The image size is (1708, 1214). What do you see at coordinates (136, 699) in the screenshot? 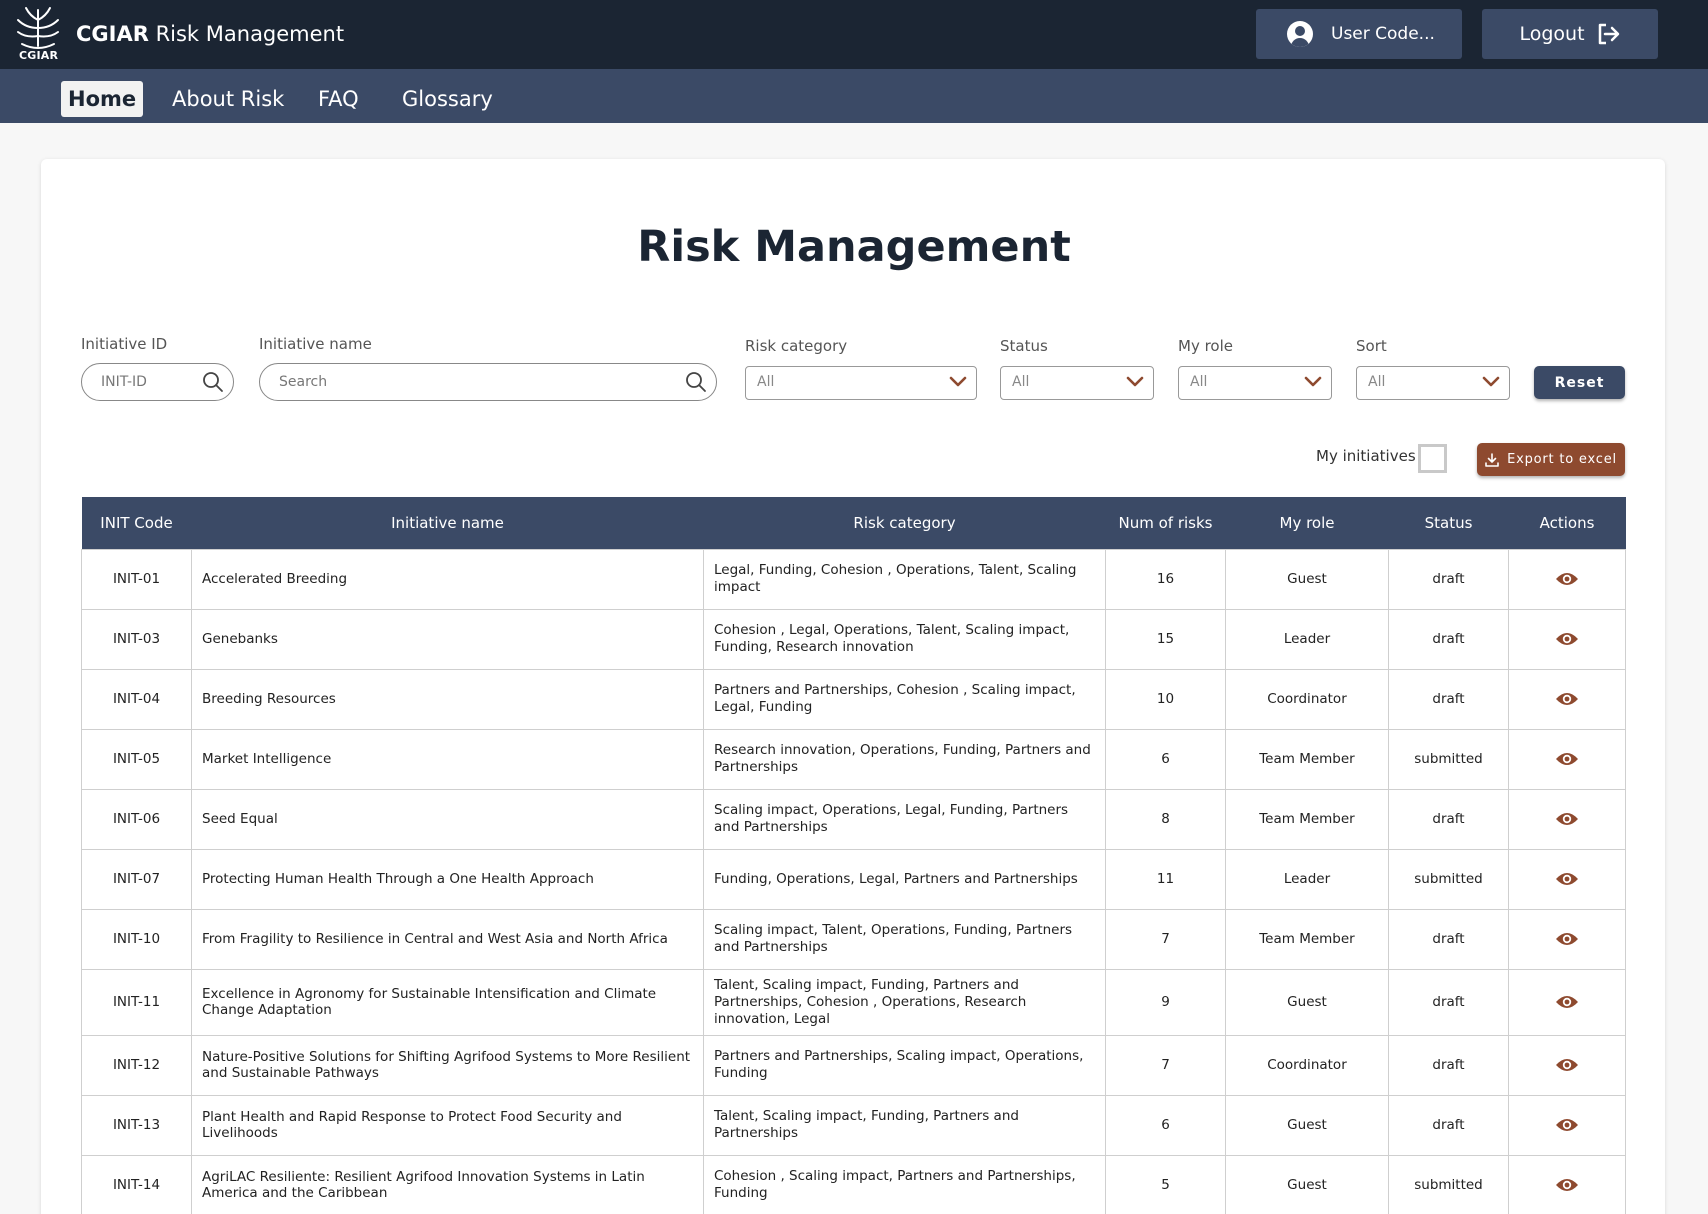
I see `cell-code: INIT-04` at bounding box center [136, 699].